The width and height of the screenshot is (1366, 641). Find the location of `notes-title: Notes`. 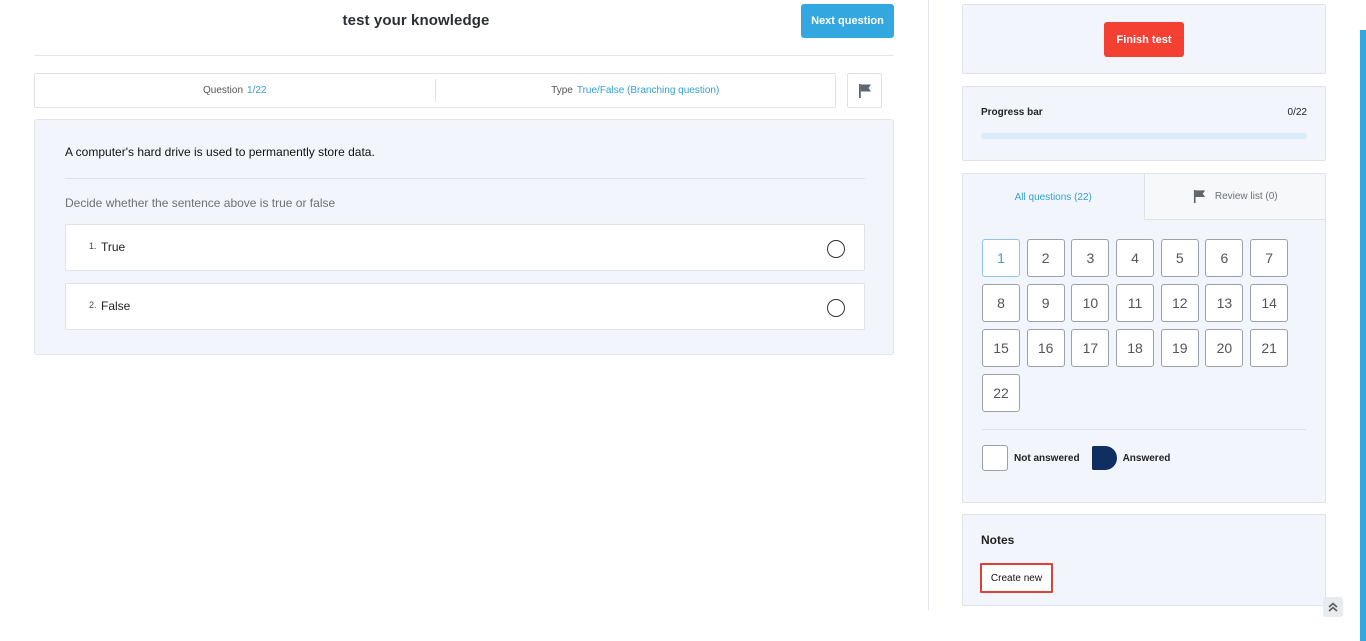

notes-title: Notes is located at coordinates (998, 540).